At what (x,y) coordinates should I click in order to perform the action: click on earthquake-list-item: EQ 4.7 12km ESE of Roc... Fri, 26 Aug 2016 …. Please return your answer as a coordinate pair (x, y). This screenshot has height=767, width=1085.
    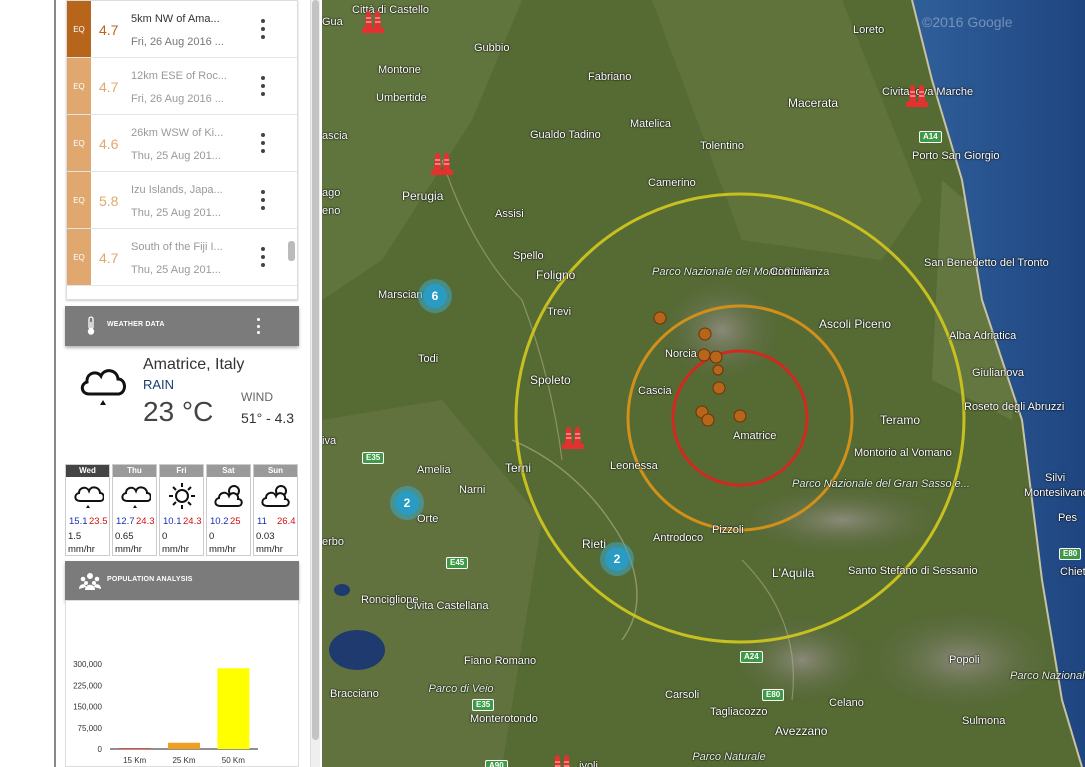
    Looking at the image, I should click on (182, 86).